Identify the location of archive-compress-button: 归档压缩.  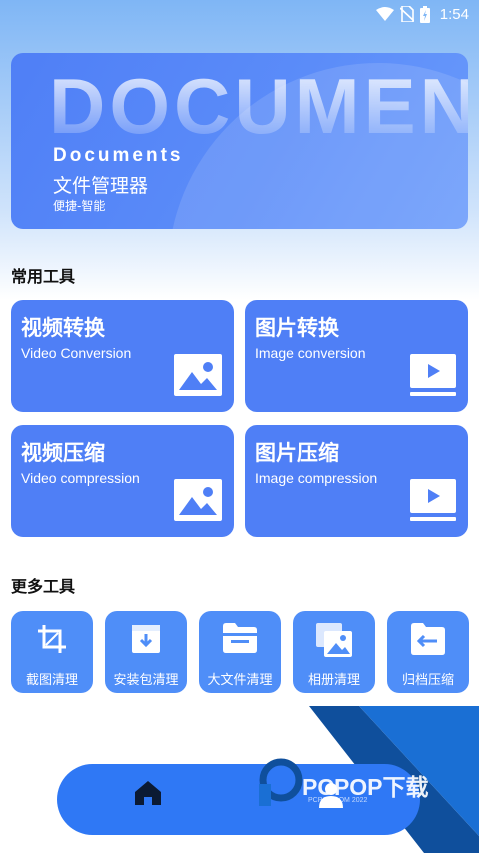
(428, 652).